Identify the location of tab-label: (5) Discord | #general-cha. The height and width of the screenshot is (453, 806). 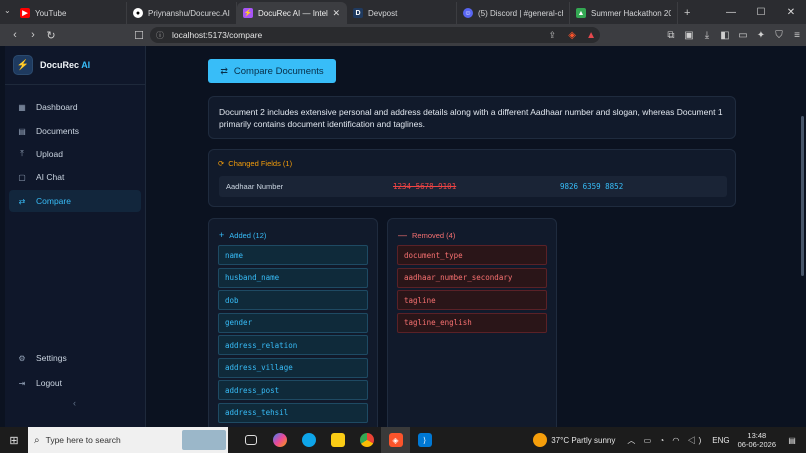
(520, 13).